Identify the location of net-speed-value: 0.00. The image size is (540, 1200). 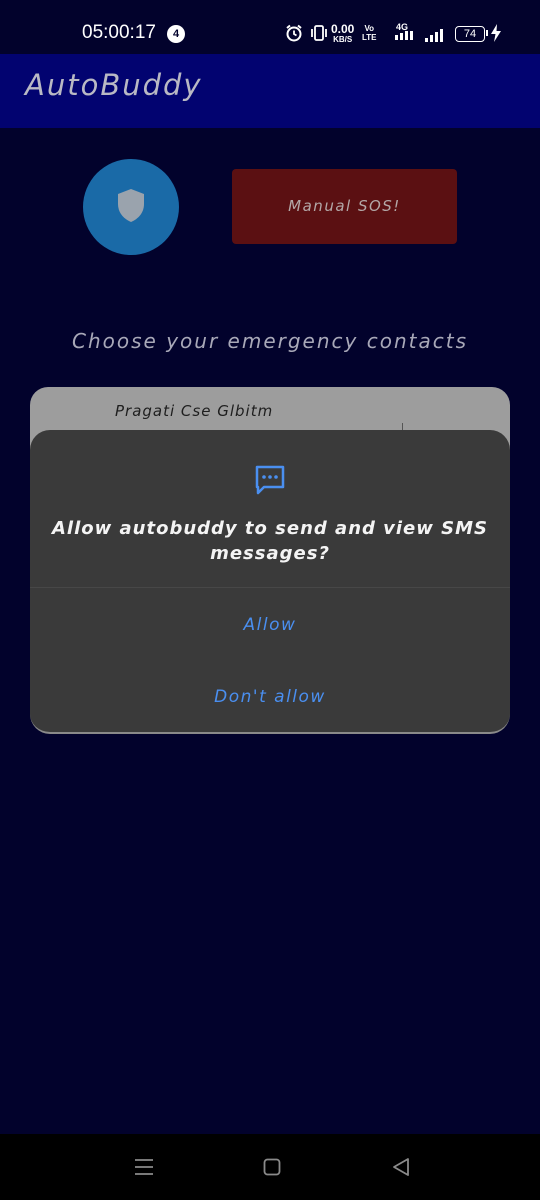
(343, 29).